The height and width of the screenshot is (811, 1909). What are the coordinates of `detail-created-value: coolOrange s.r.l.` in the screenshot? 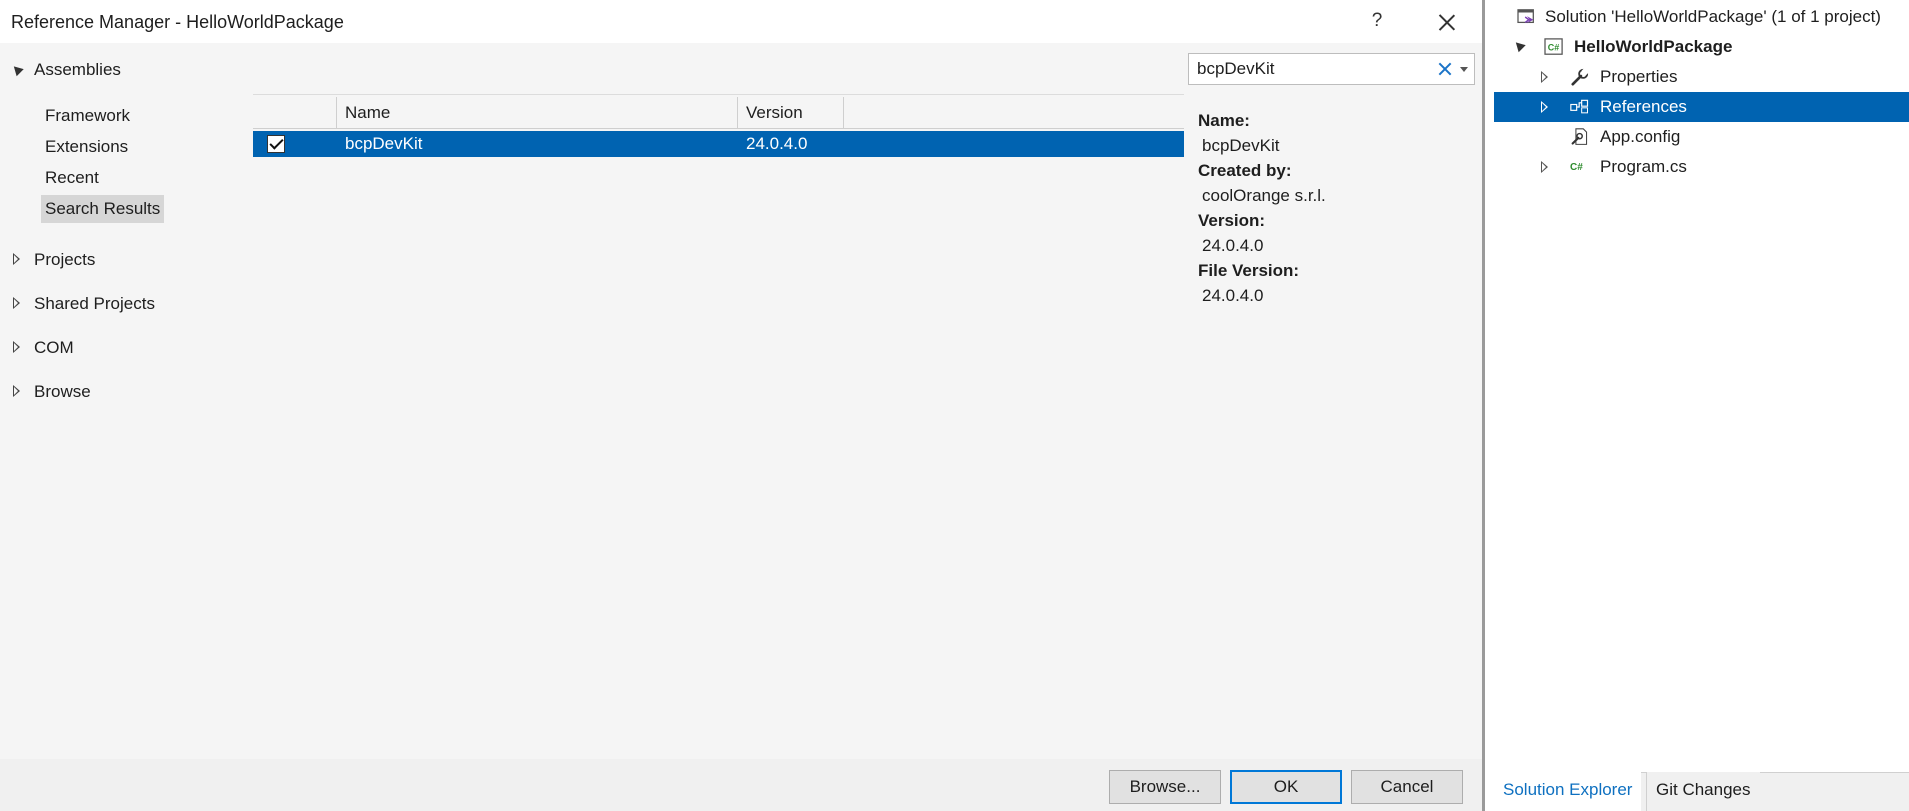 It's located at (1264, 195).